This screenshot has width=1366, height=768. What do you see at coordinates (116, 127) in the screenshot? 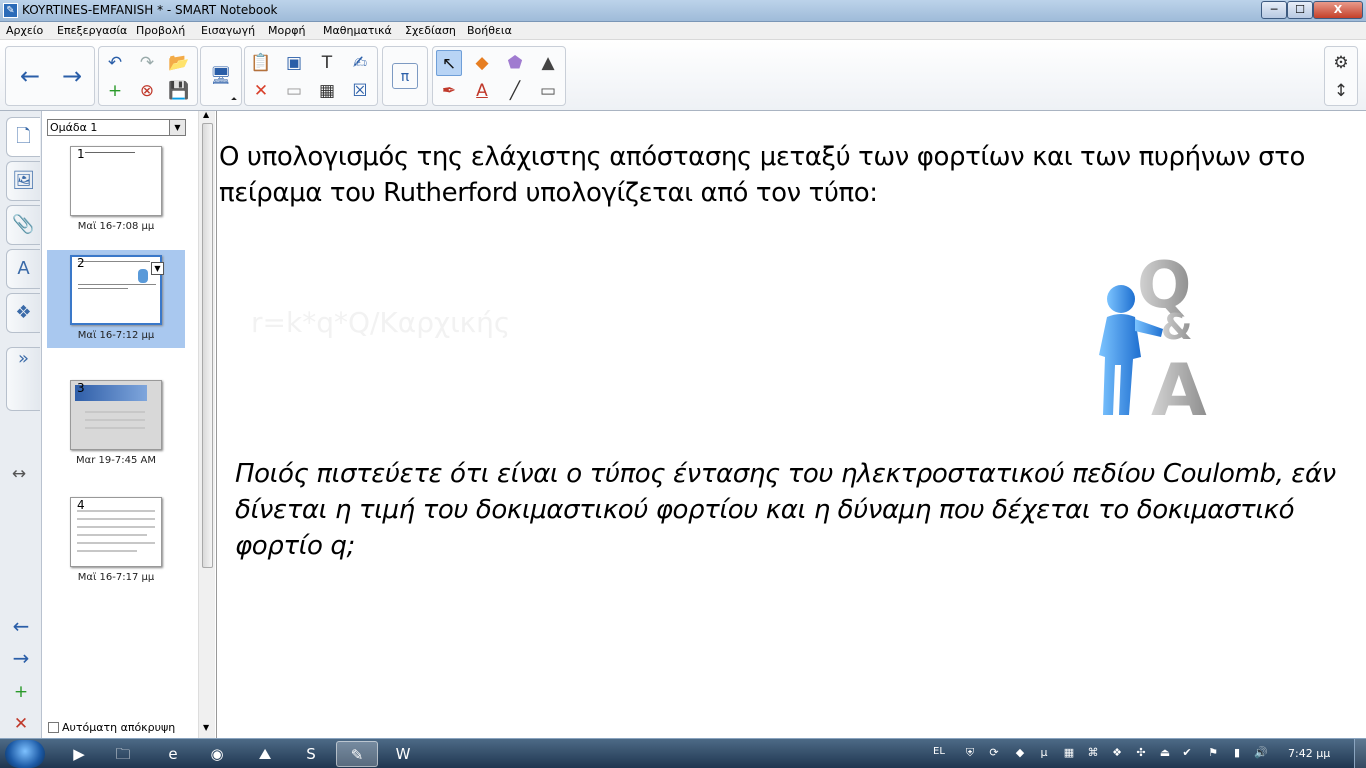
I see `group-select: Ομάδα 1 ▼` at bounding box center [116, 127].